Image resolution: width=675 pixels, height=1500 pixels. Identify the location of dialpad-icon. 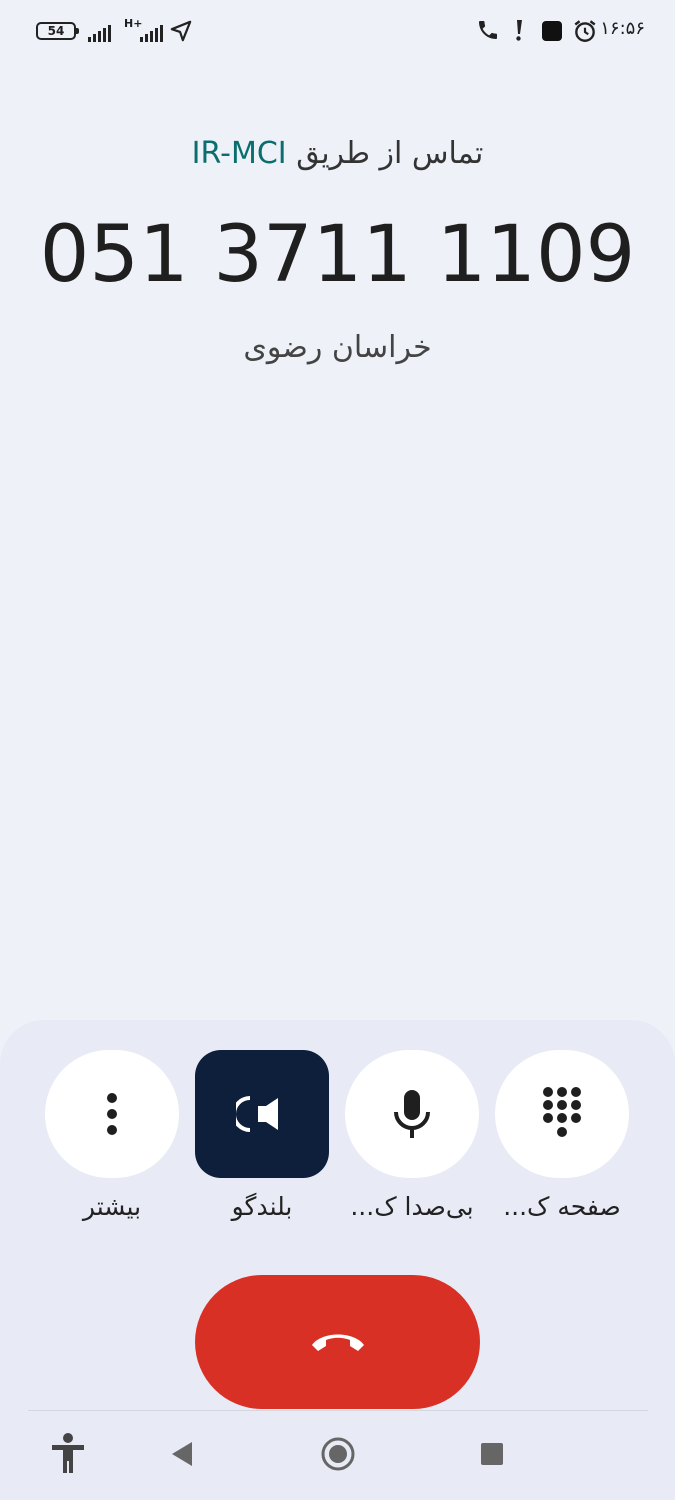
(562, 1112).